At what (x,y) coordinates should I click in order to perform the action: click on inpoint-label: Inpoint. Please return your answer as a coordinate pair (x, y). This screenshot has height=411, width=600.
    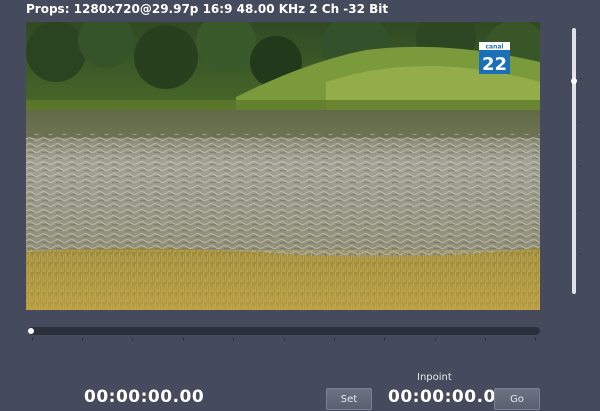
    Looking at the image, I should click on (434, 377).